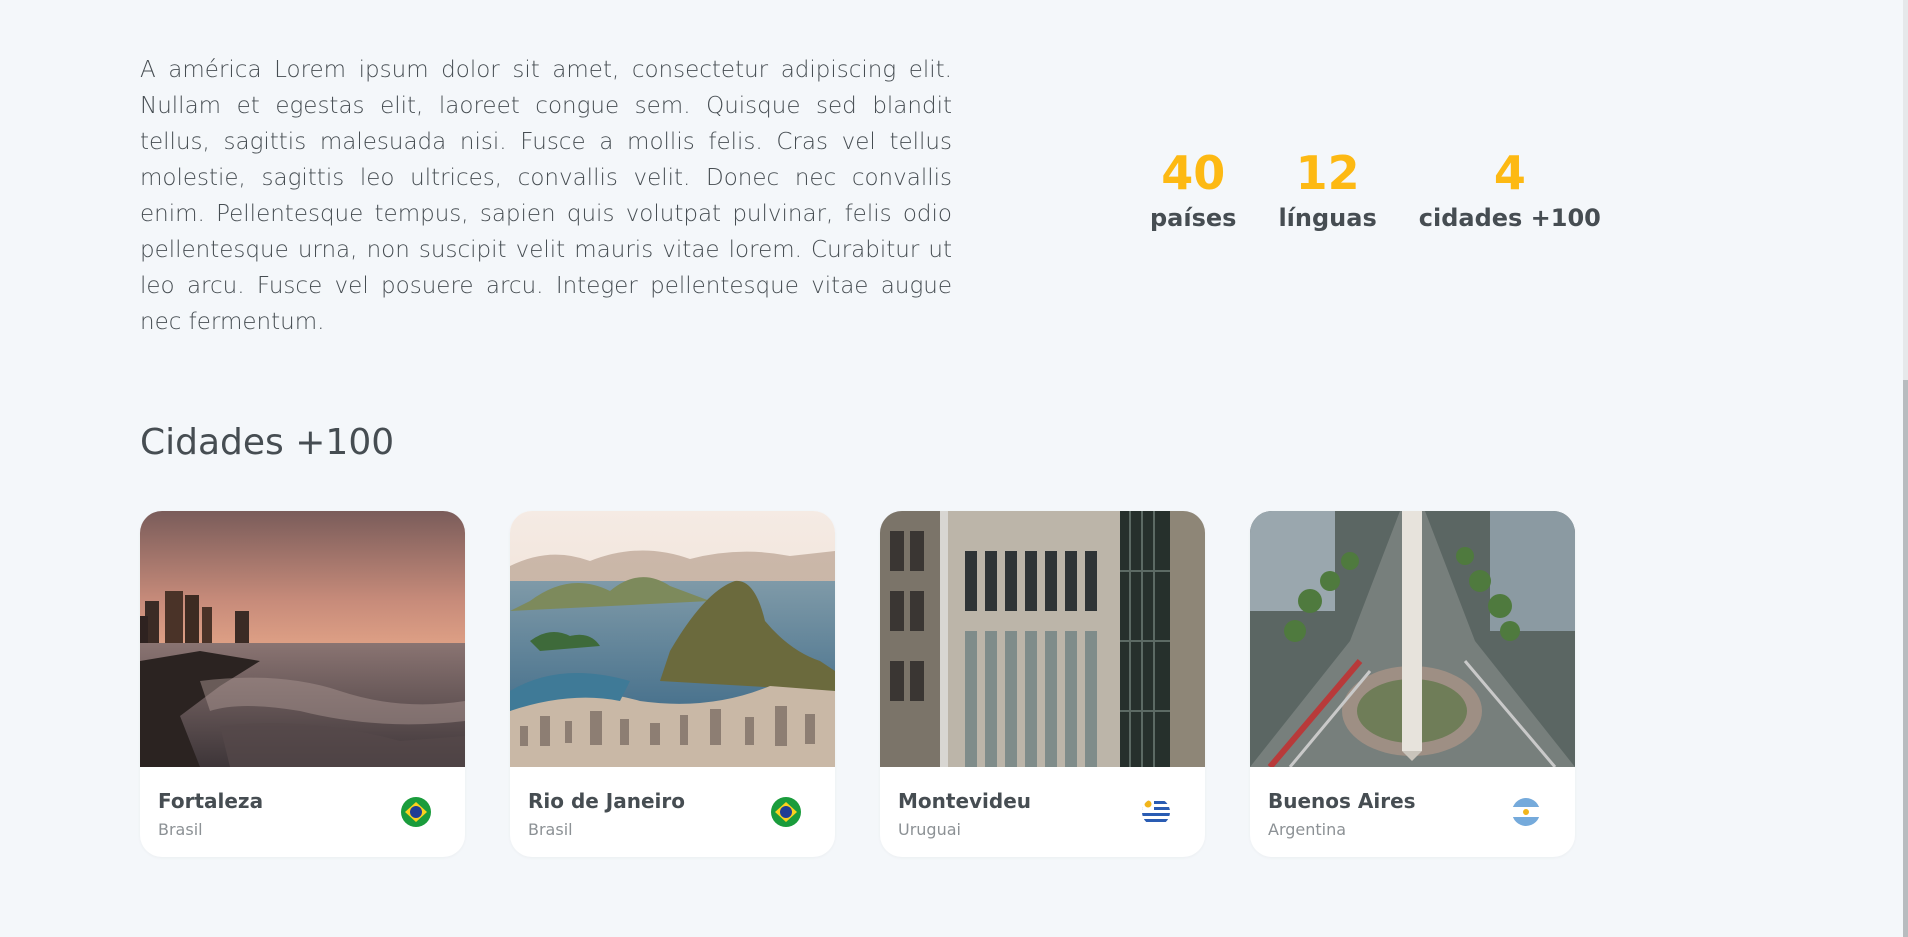  I want to click on city-card-montevideu: Montevideu Uruguai, so click(1042, 684).